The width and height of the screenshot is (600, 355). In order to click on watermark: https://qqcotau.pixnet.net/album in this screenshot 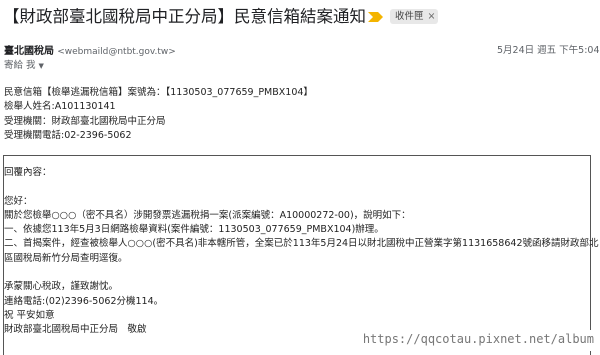, I will do `click(462, 340)`.